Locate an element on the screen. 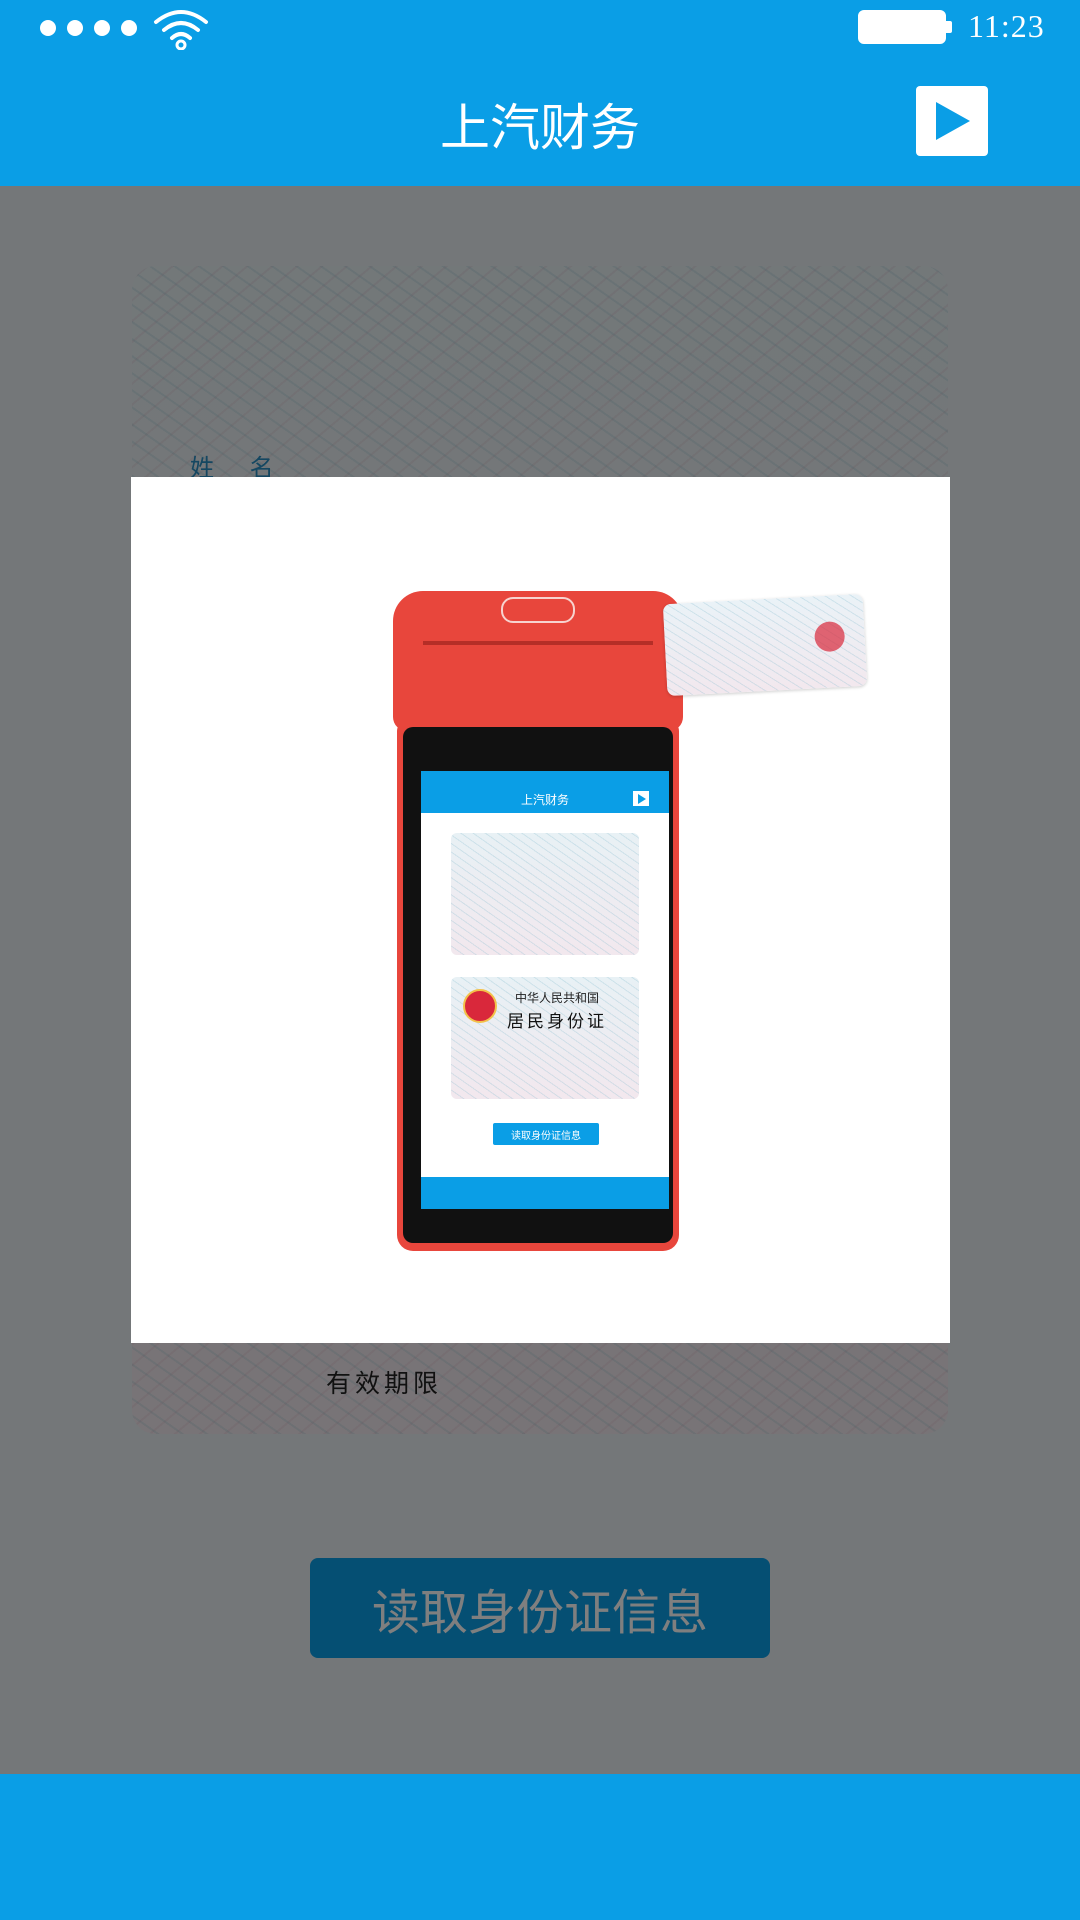 Image resolution: width=1080 pixels, height=1920 pixels. nfc-icon is located at coordinates (538, 610).